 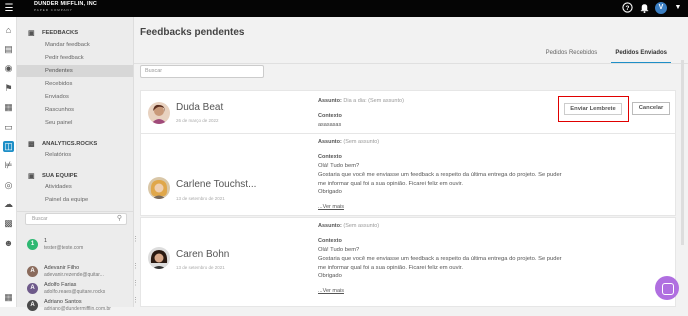 I want to click on org-chart-icon: ▩, so click(x=8, y=223).